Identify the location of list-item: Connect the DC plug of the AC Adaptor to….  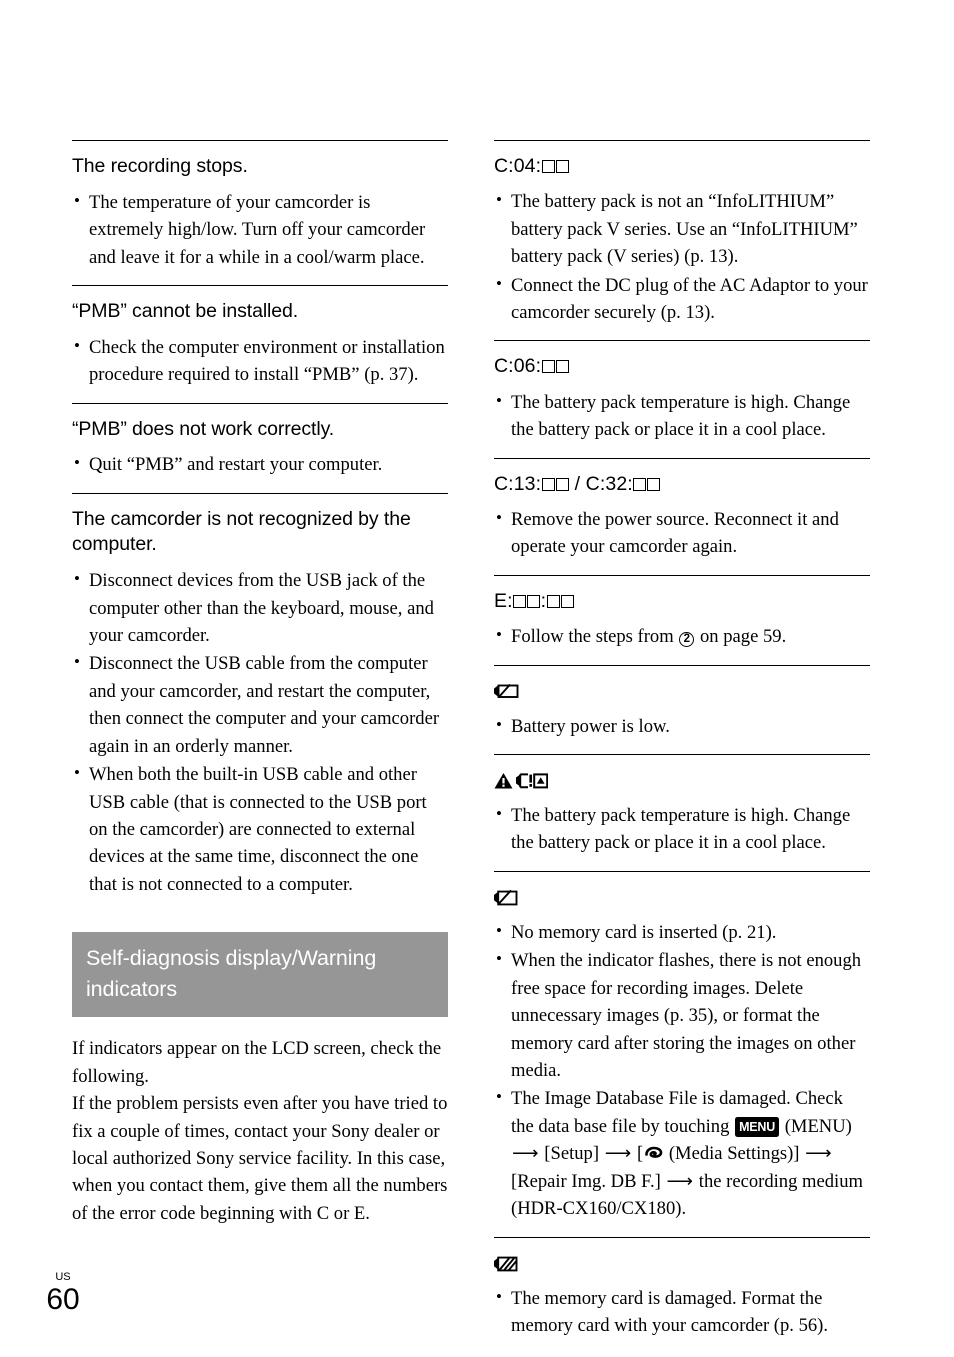
(682, 299).